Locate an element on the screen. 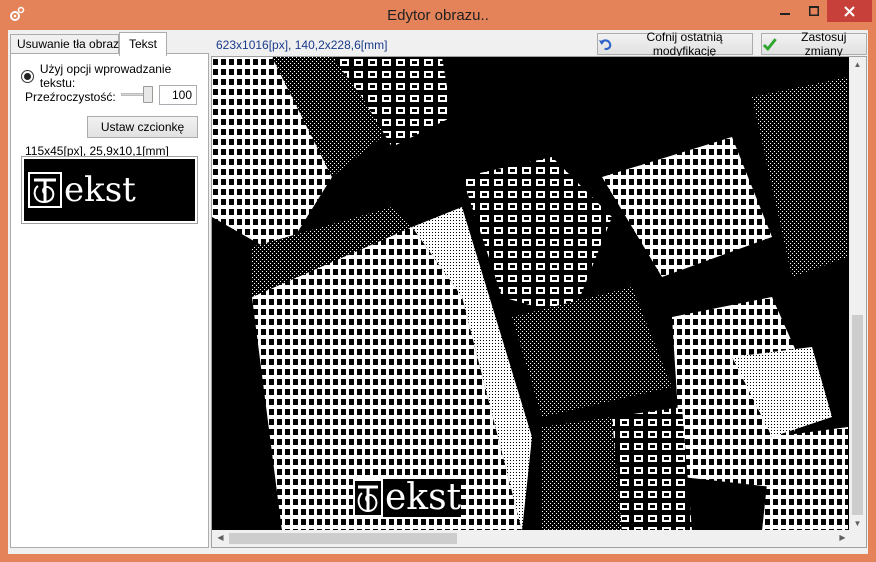 The image size is (876, 562). opacity-label: Przeźroczystość: is located at coordinates (70, 97).